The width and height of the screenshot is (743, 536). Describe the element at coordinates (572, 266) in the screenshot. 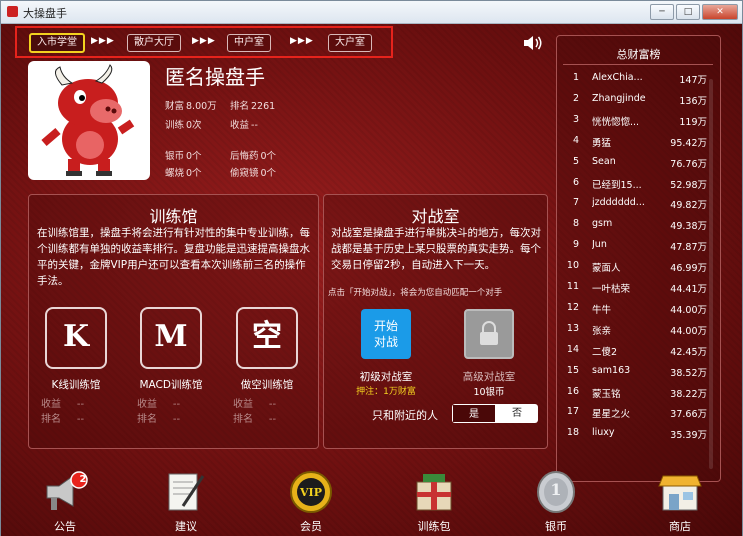

I see `leaderboard-rank: 10` at that location.